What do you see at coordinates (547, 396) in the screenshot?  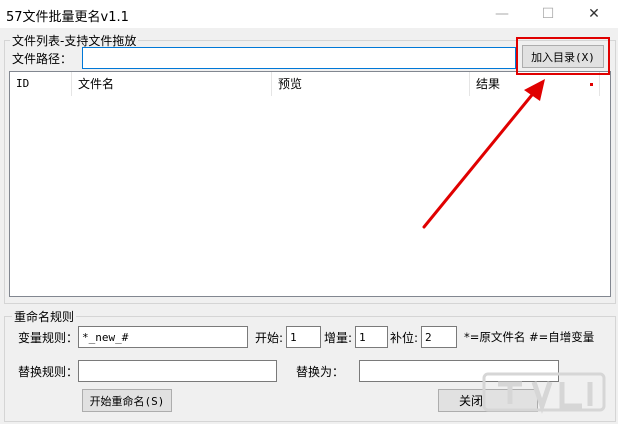 I see `watermark-logo` at bounding box center [547, 396].